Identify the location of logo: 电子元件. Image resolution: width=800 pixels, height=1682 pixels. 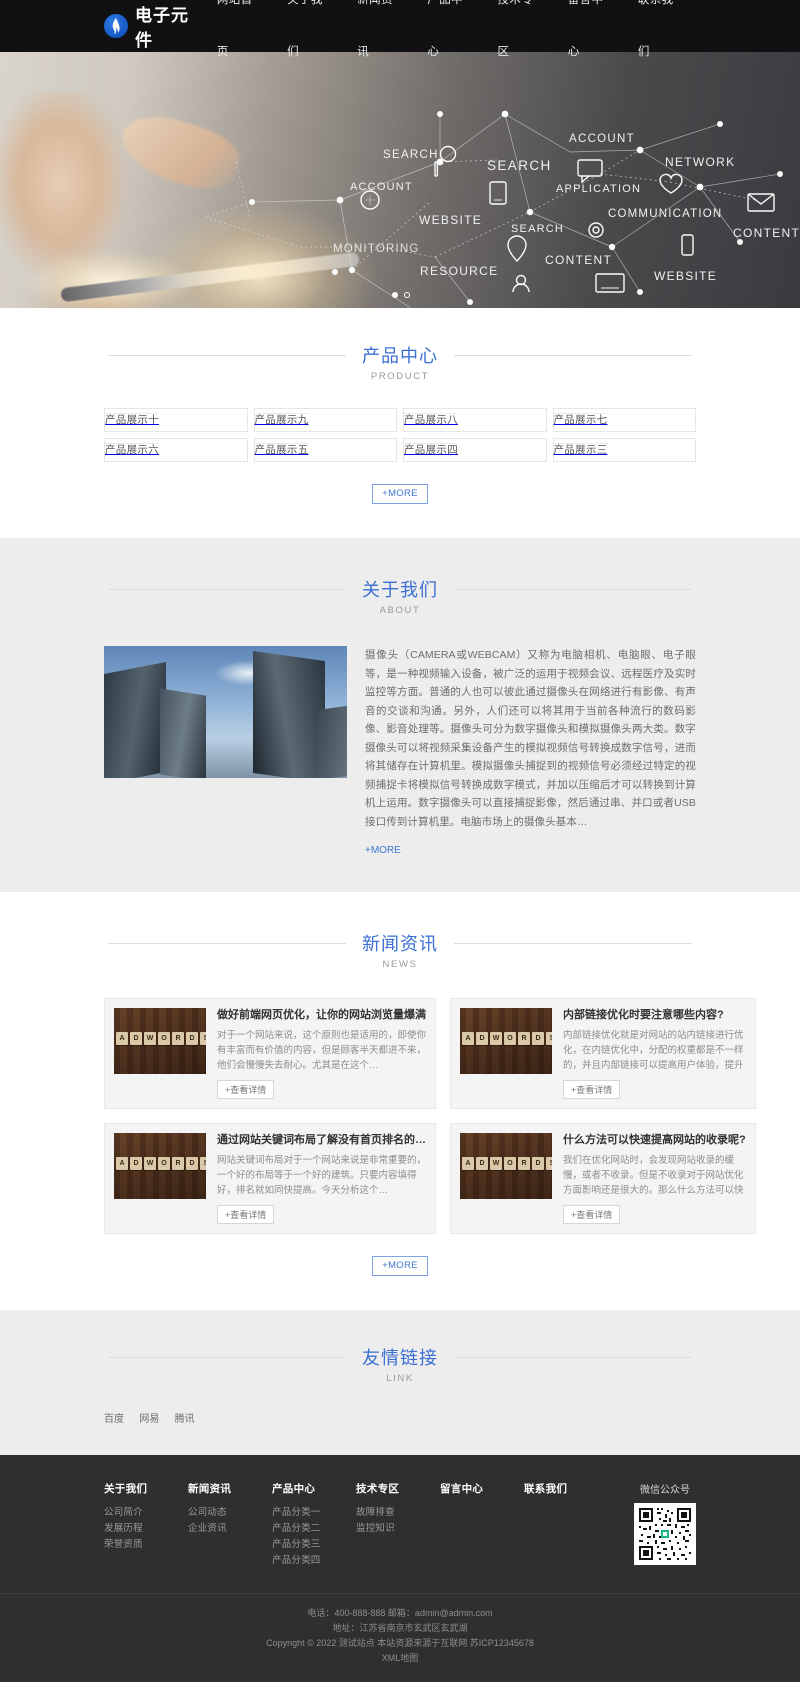
(154, 26).